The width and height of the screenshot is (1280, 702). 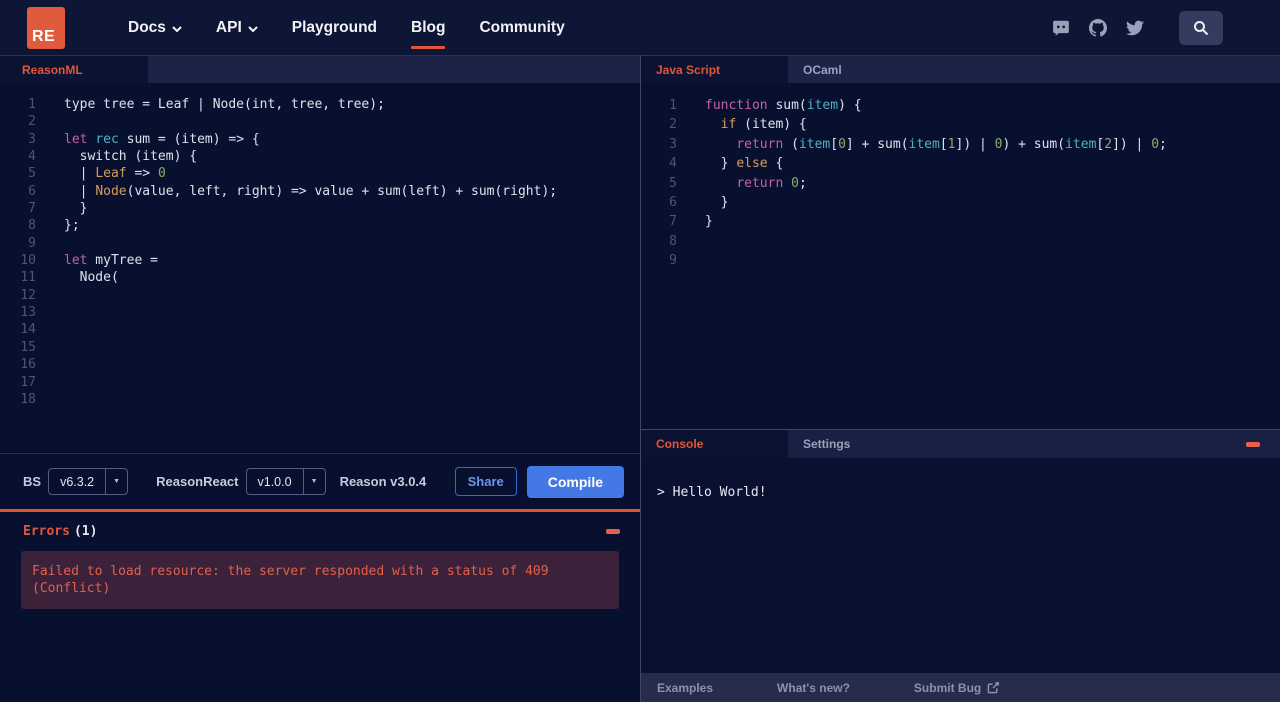 What do you see at coordinates (28, 261) in the screenshot?
I see `line-number: 10` at bounding box center [28, 261].